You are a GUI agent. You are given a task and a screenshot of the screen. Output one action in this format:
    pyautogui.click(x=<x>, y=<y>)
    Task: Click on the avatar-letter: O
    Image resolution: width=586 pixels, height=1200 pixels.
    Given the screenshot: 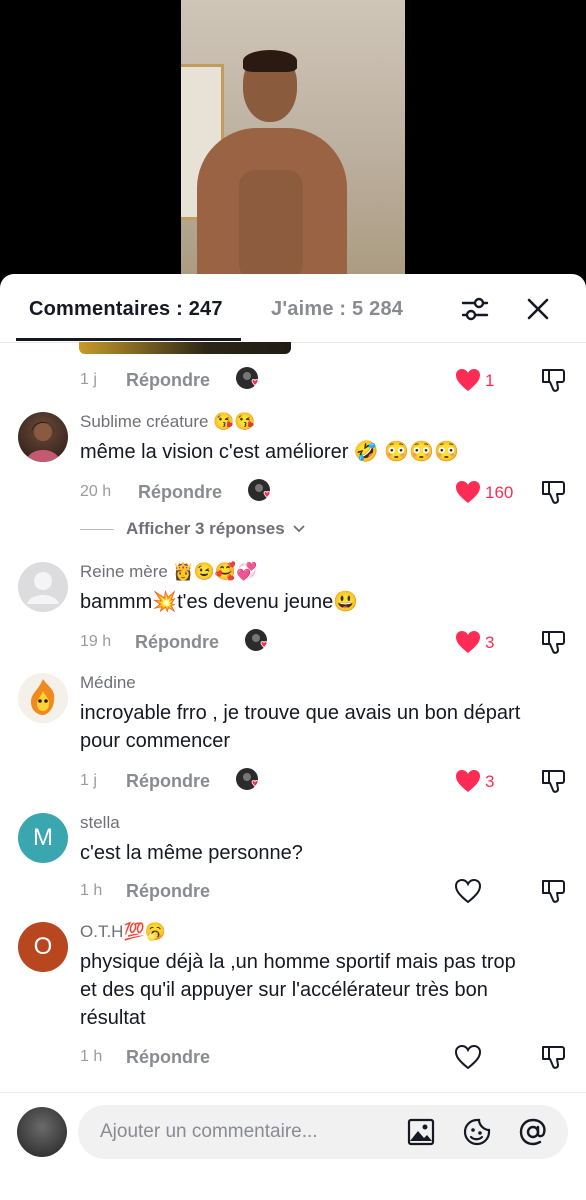 What is the action you would take?
    pyautogui.click(x=43, y=946)
    